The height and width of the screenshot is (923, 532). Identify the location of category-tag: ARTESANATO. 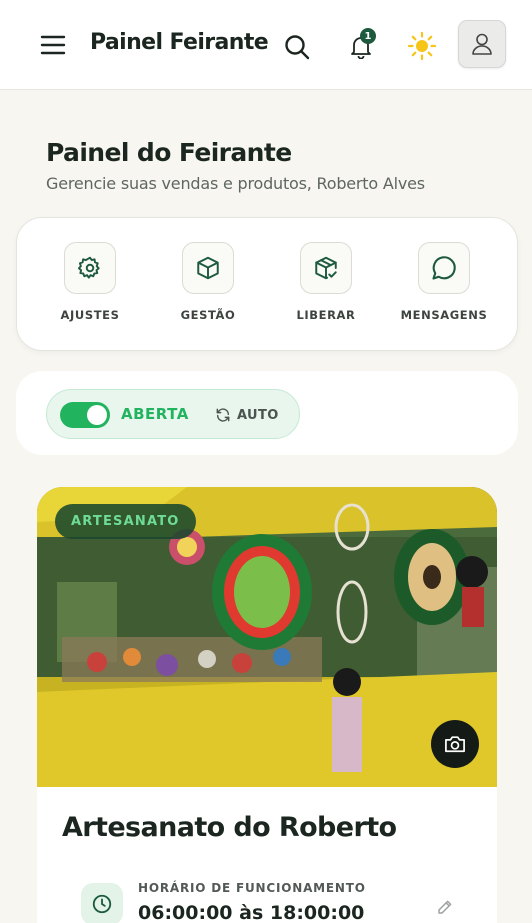
(125, 521).